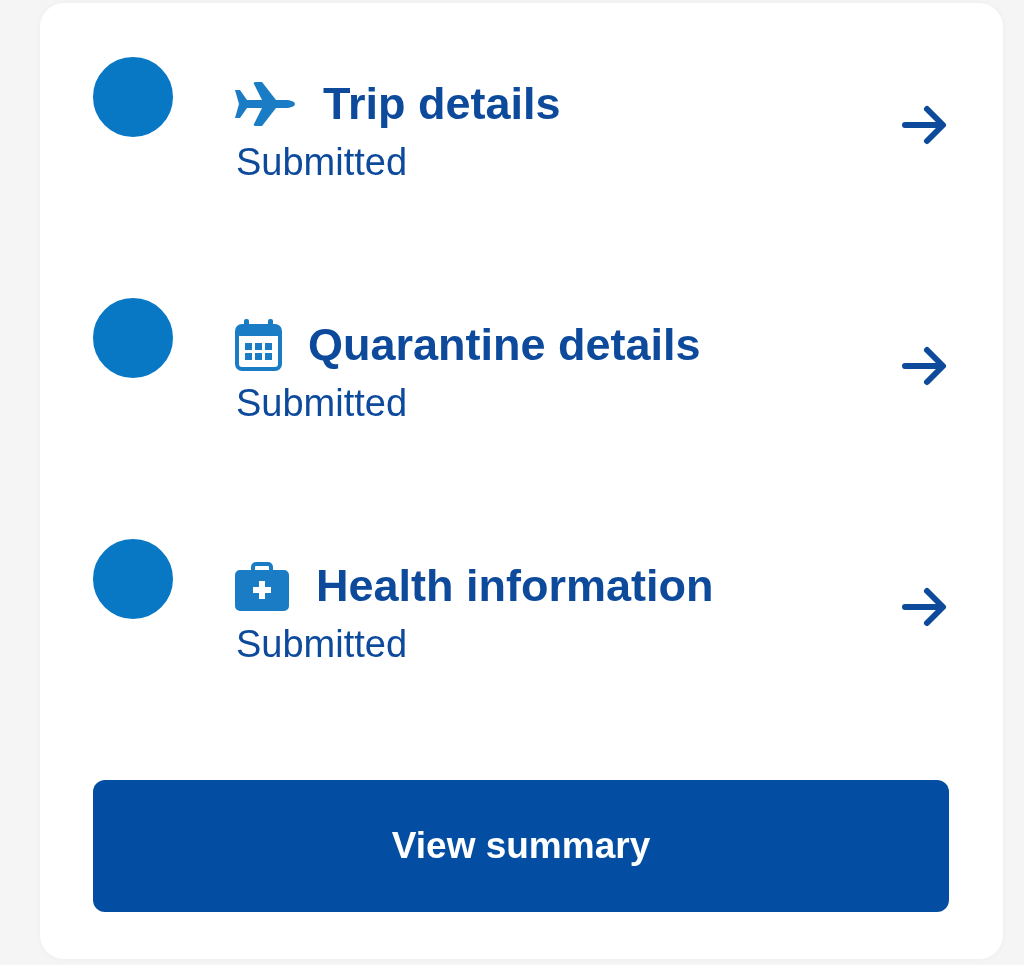 Image resolution: width=1024 pixels, height=965 pixels. What do you see at coordinates (265, 104) in the screenshot?
I see `airplane-icon` at bounding box center [265, 104].